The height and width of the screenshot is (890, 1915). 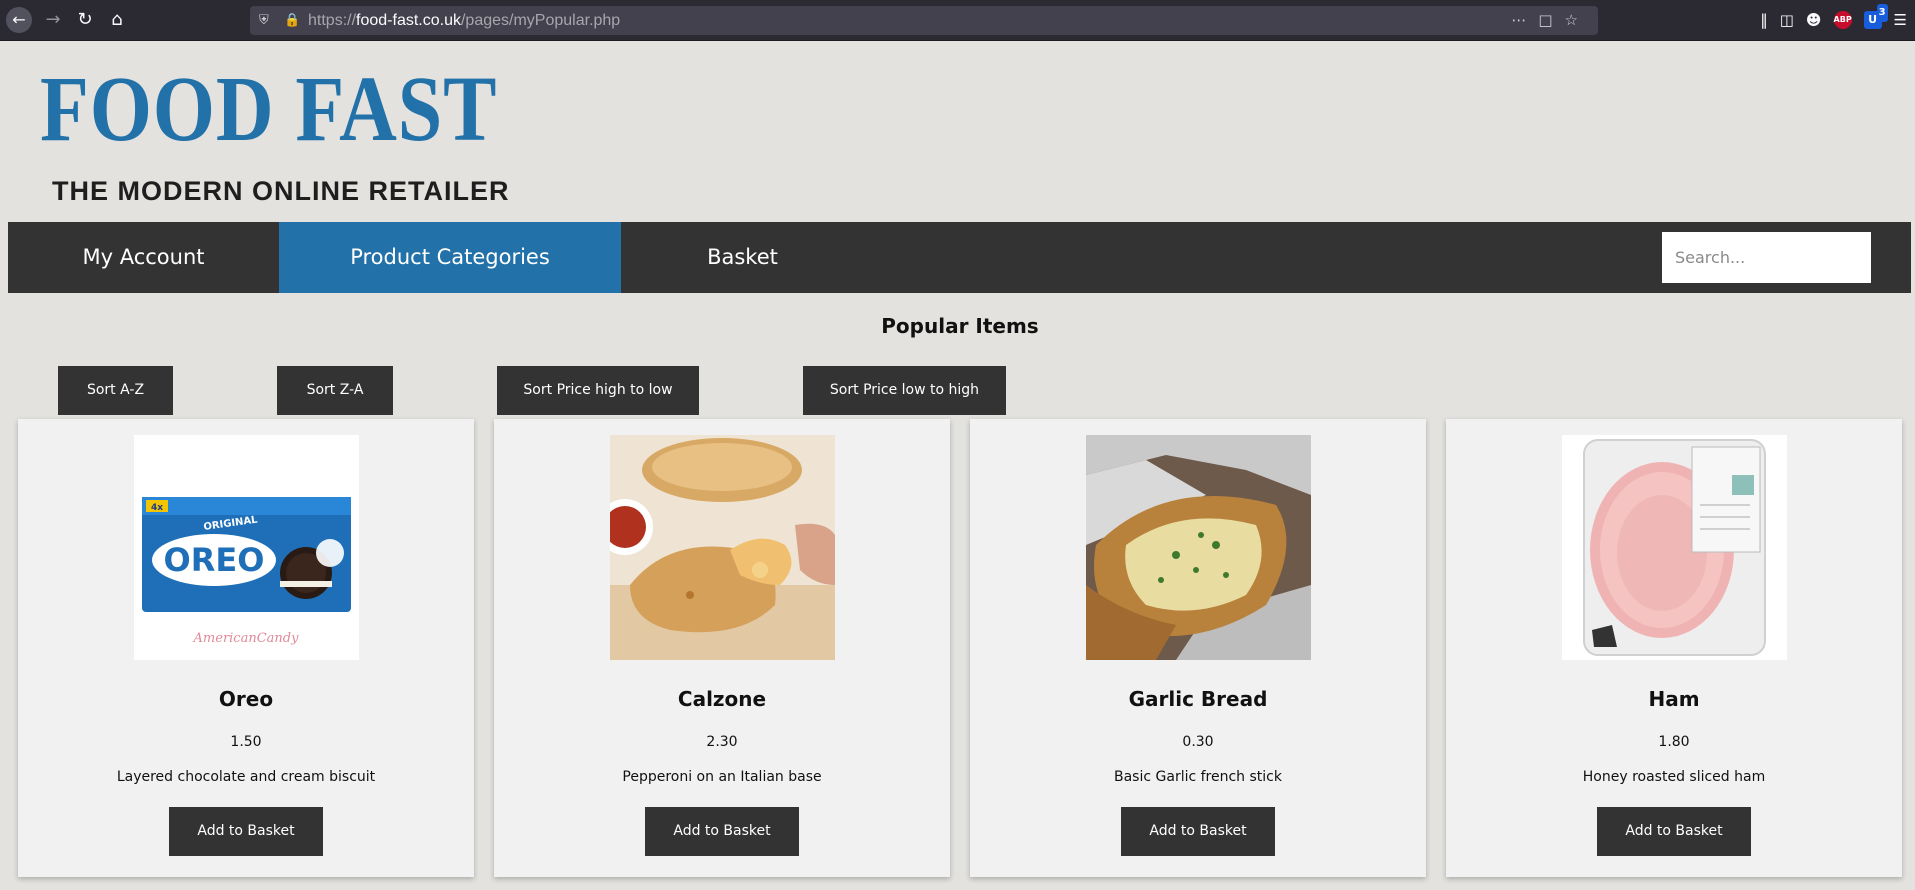 I want to click on product-description: Layered chocolate and cream biscuit, so click(x=246, y=777).